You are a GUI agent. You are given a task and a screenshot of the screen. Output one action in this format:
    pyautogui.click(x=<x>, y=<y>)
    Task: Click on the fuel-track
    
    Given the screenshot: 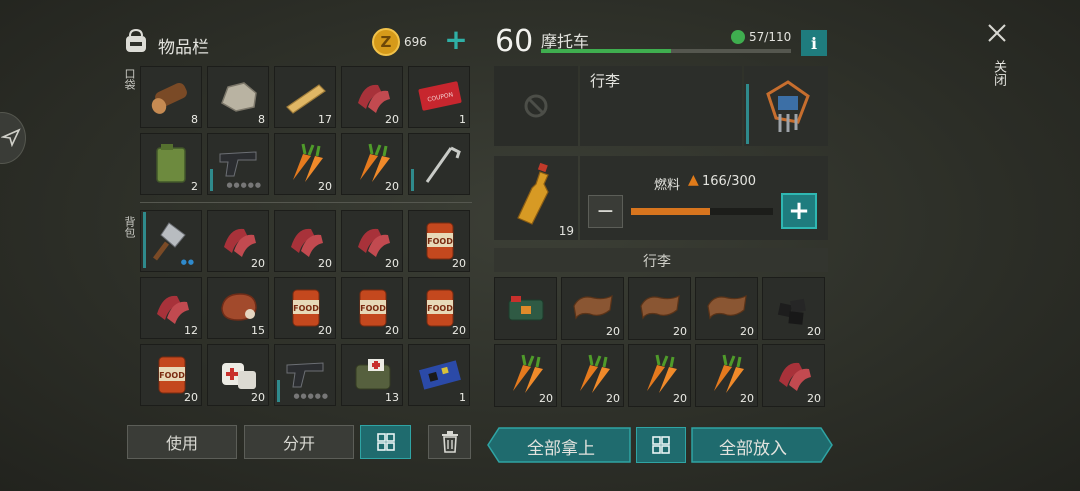 What is the action you would take?
    pyautogui.click(x=702, y=211)
    